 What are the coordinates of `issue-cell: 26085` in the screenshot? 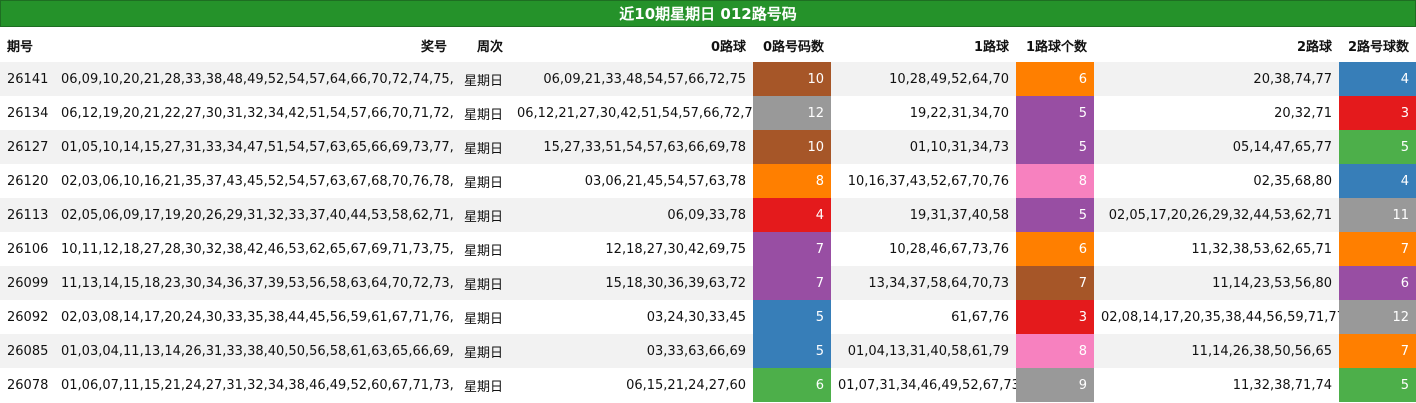 It's located at (27, 351).